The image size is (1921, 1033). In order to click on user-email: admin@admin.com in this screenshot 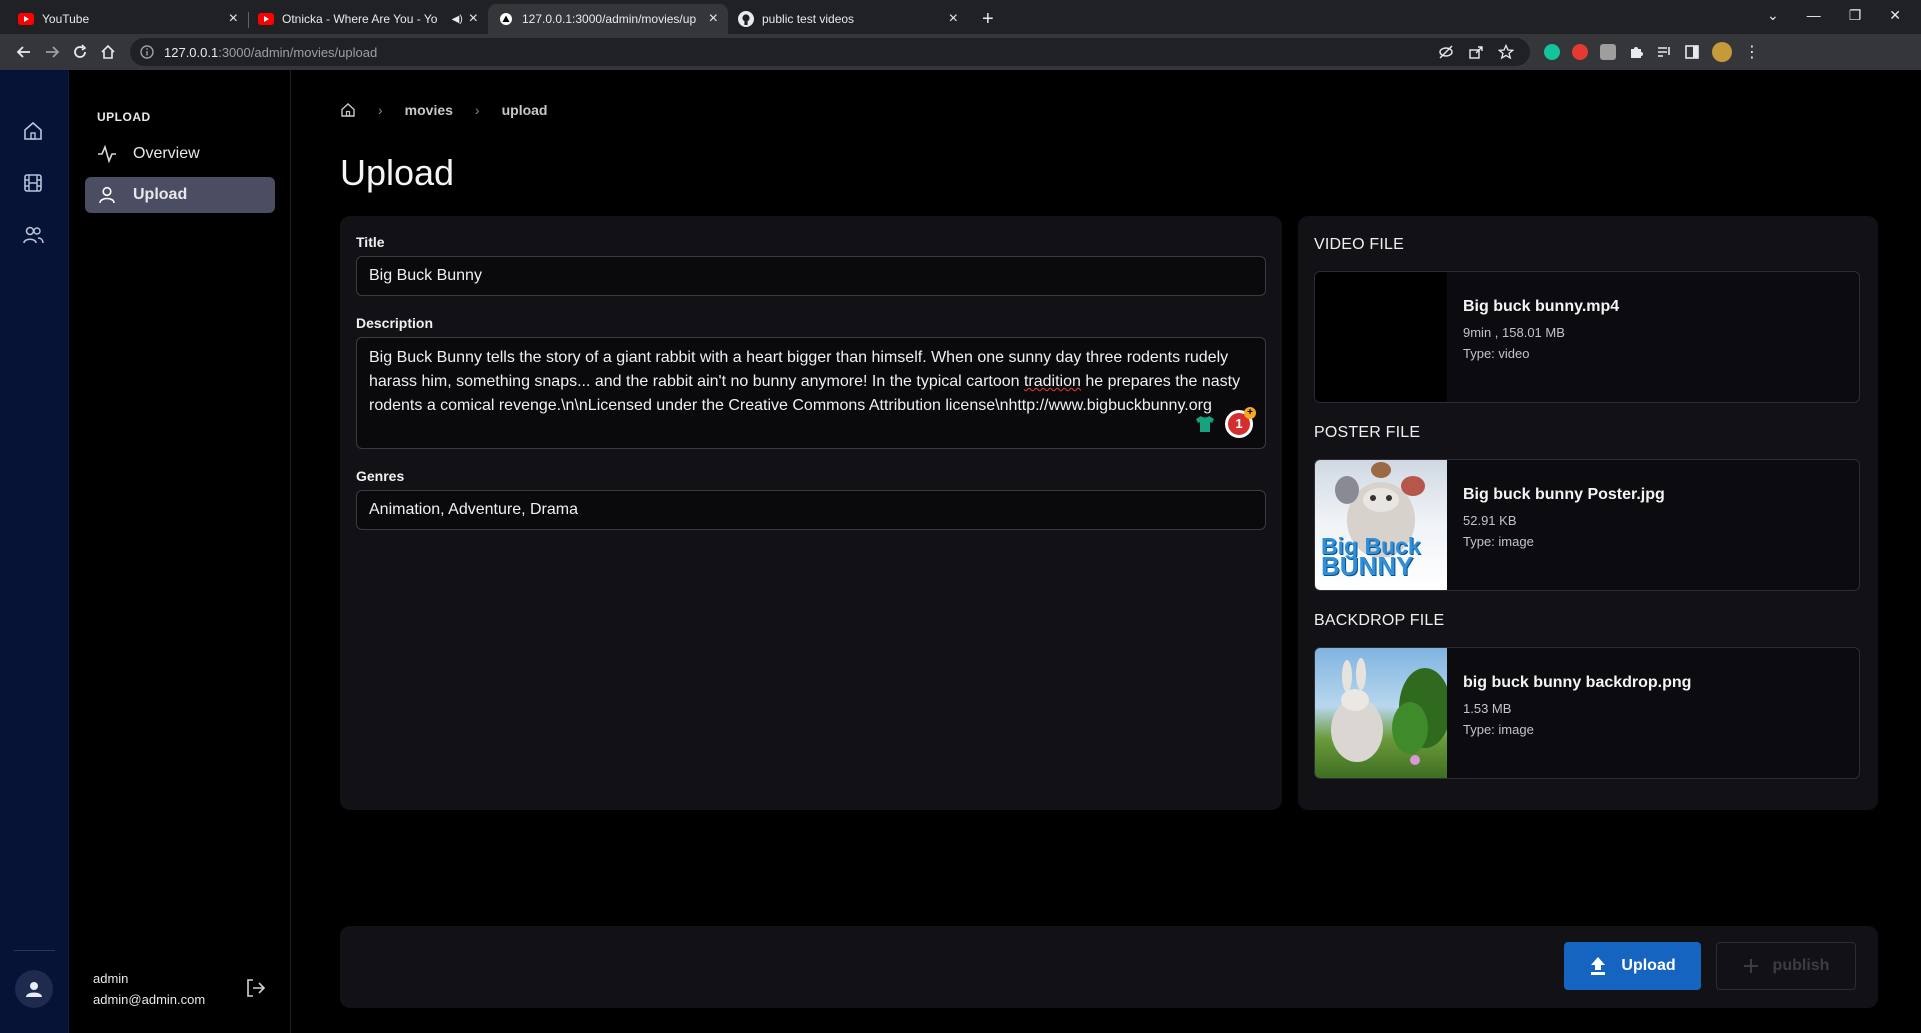, I will do `click(149, 999)`.